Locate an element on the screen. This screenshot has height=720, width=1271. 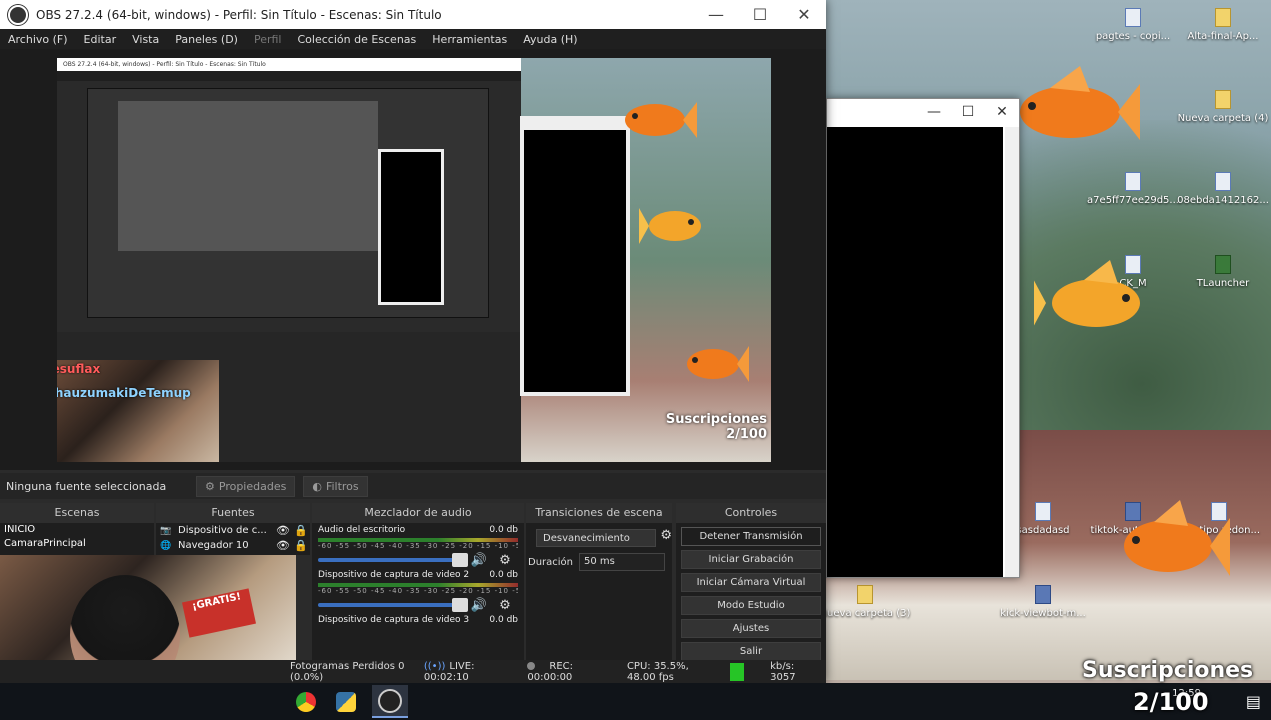
gratis-sign: ¡GRATIS! is located at coordinates (219, 613).